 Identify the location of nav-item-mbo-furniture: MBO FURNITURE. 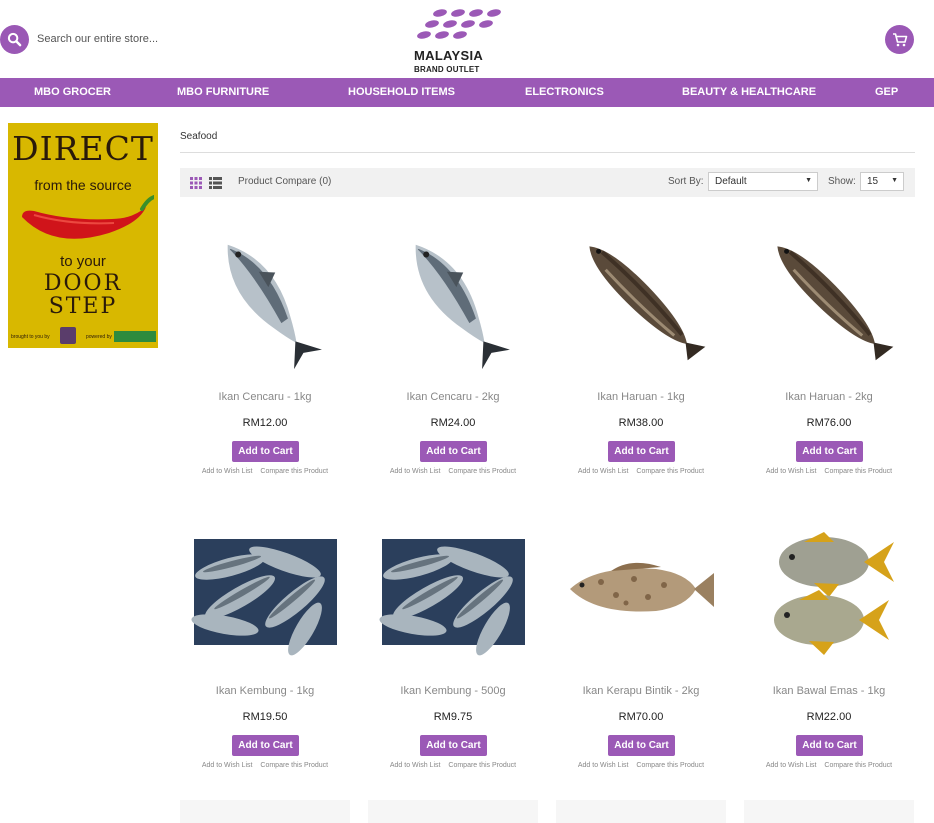
(223, 92).